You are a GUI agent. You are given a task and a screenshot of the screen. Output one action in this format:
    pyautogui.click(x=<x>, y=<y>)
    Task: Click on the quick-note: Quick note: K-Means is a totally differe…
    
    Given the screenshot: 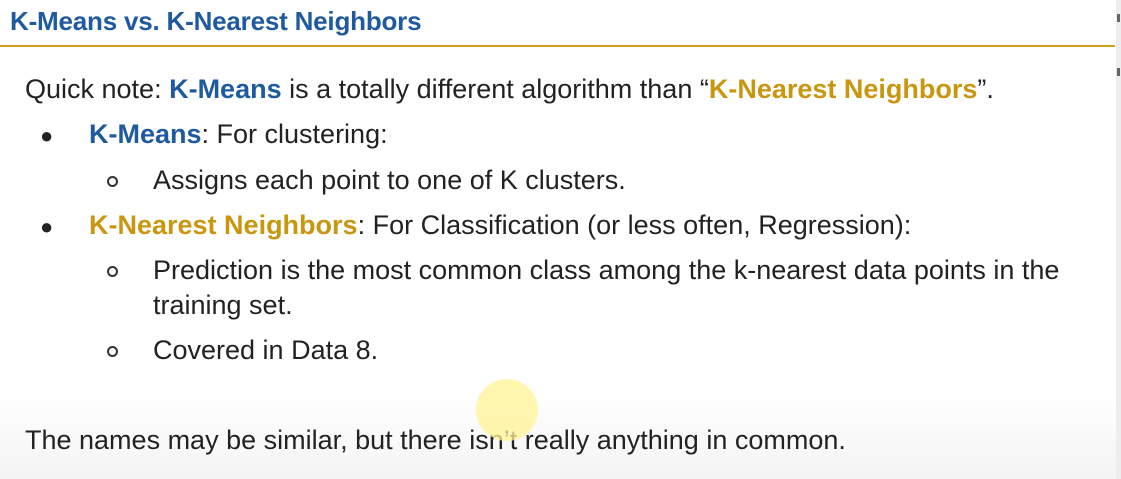 What is the action you would take?
    pyautogui.click(x=509, y=89)
    